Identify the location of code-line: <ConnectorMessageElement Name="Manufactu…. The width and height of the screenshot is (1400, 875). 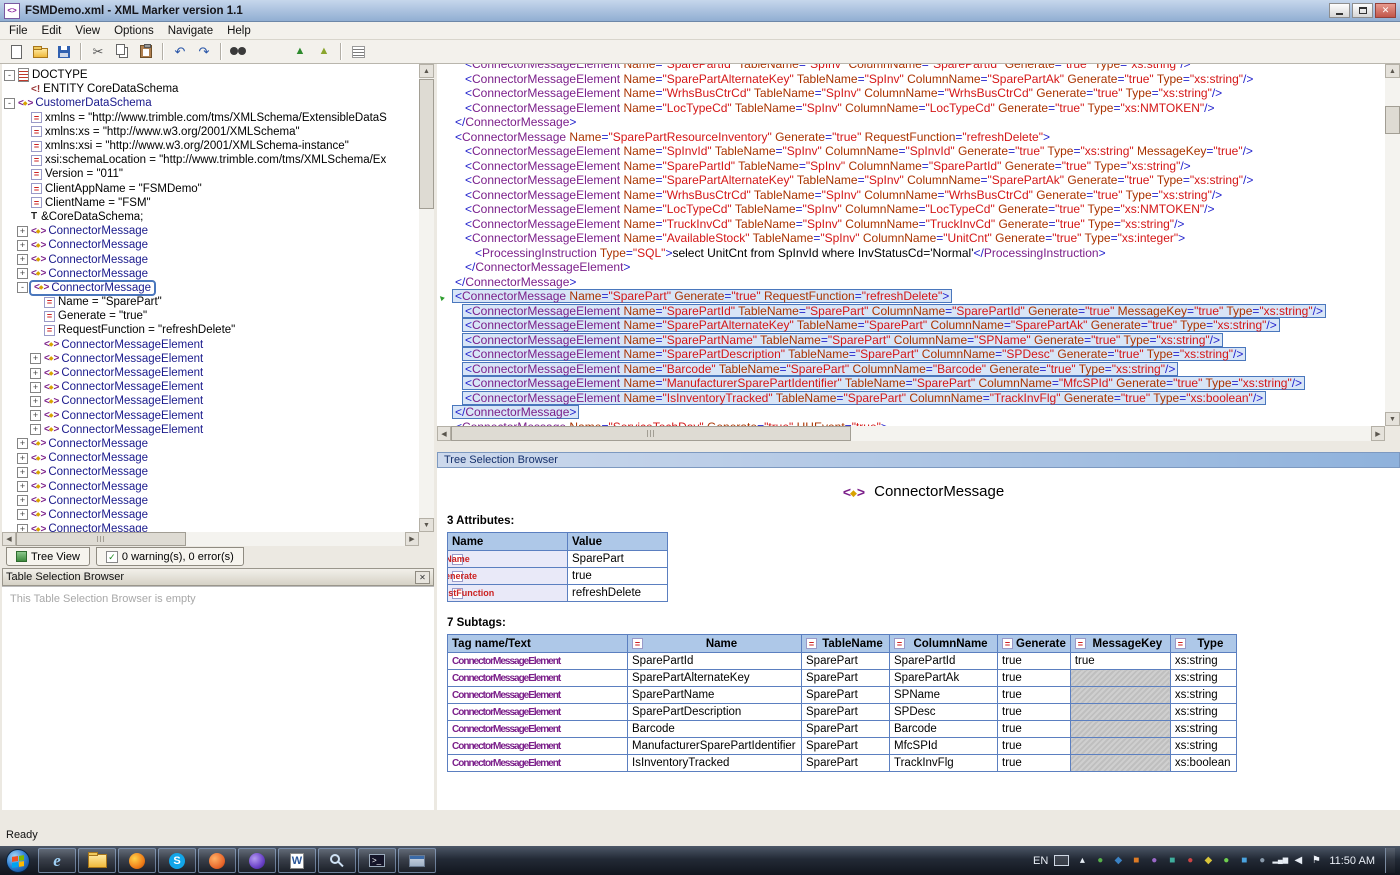
(911, 383).